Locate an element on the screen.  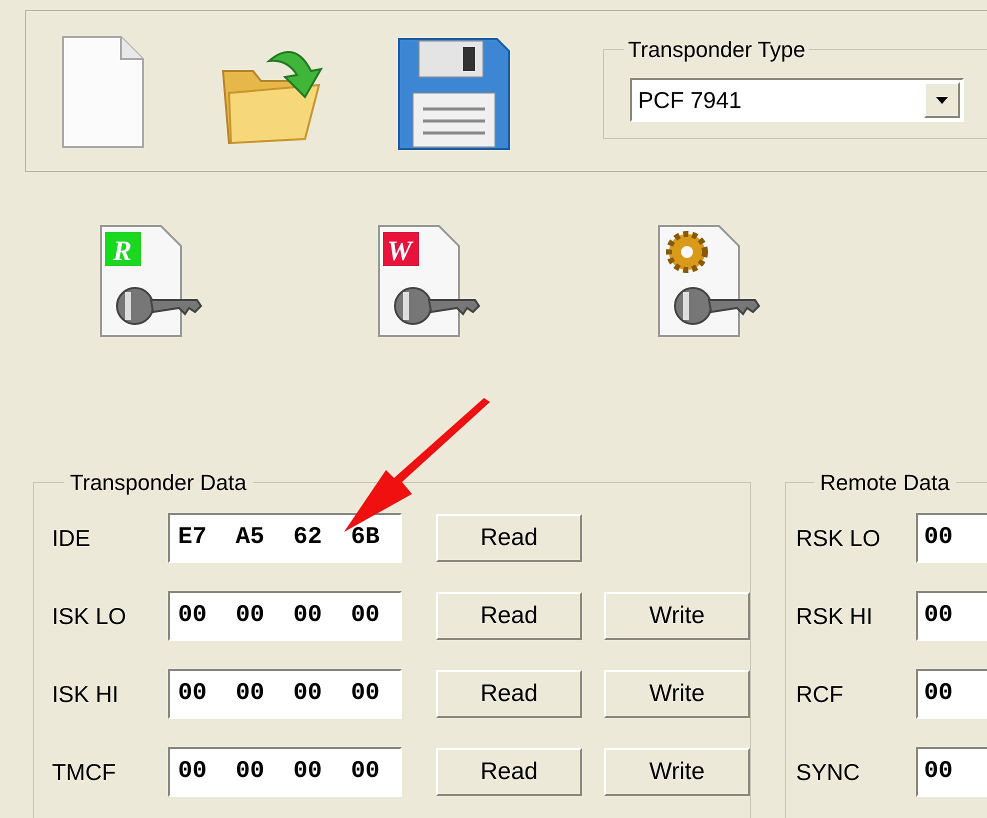
field-label: RCF is located at coordinates (820, 694).